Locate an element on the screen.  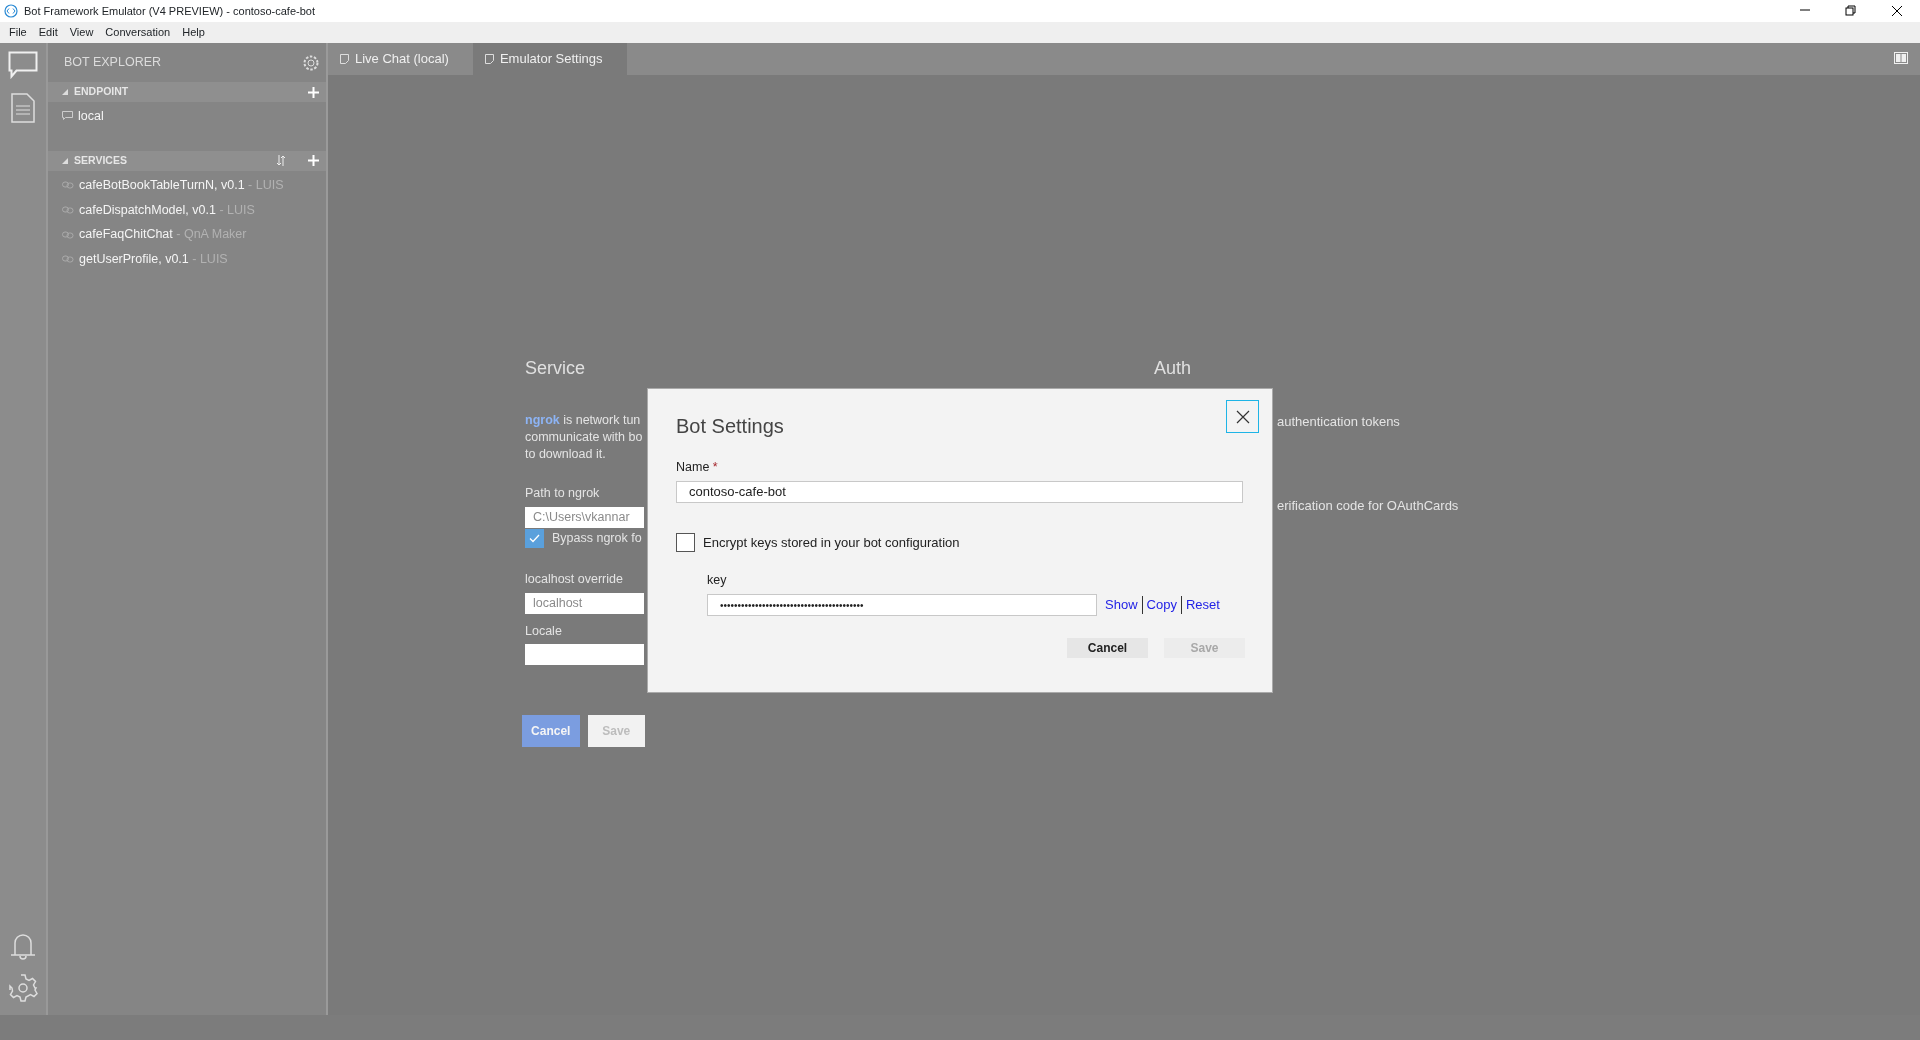
menu-item: File is located at coordinates (18, 32).